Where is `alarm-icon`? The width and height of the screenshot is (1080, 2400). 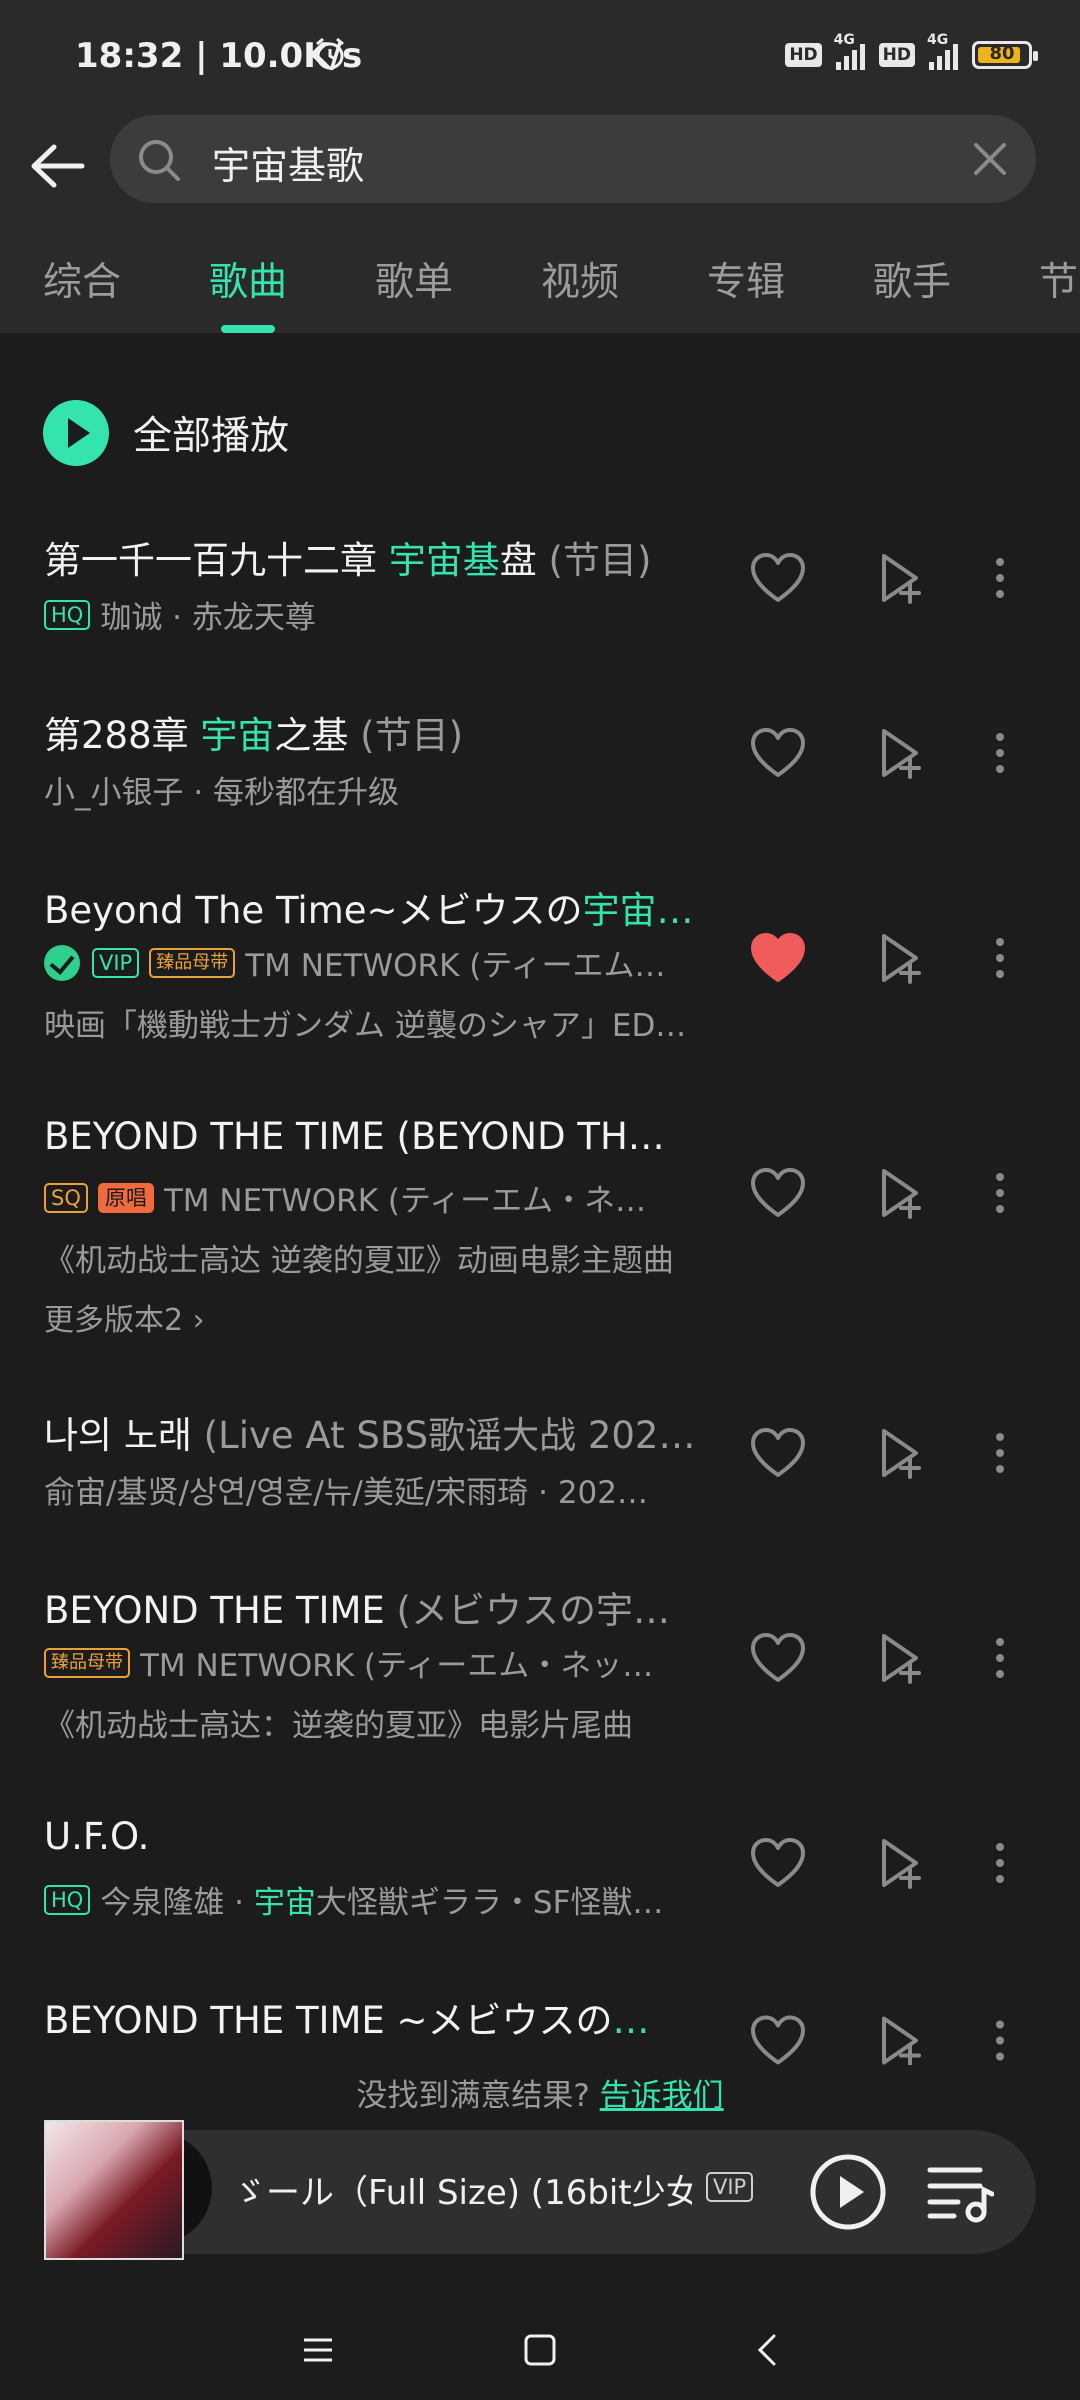
alarm-icon is located at coordinates (330, 53).